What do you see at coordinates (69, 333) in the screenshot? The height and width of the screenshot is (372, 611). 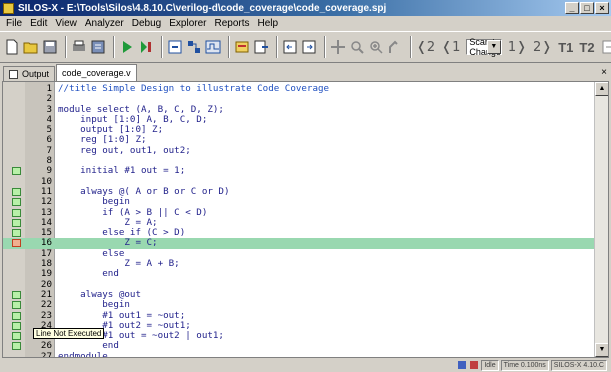 I see `tooltip: Line Not Executed` at bounding box center [69, 333].